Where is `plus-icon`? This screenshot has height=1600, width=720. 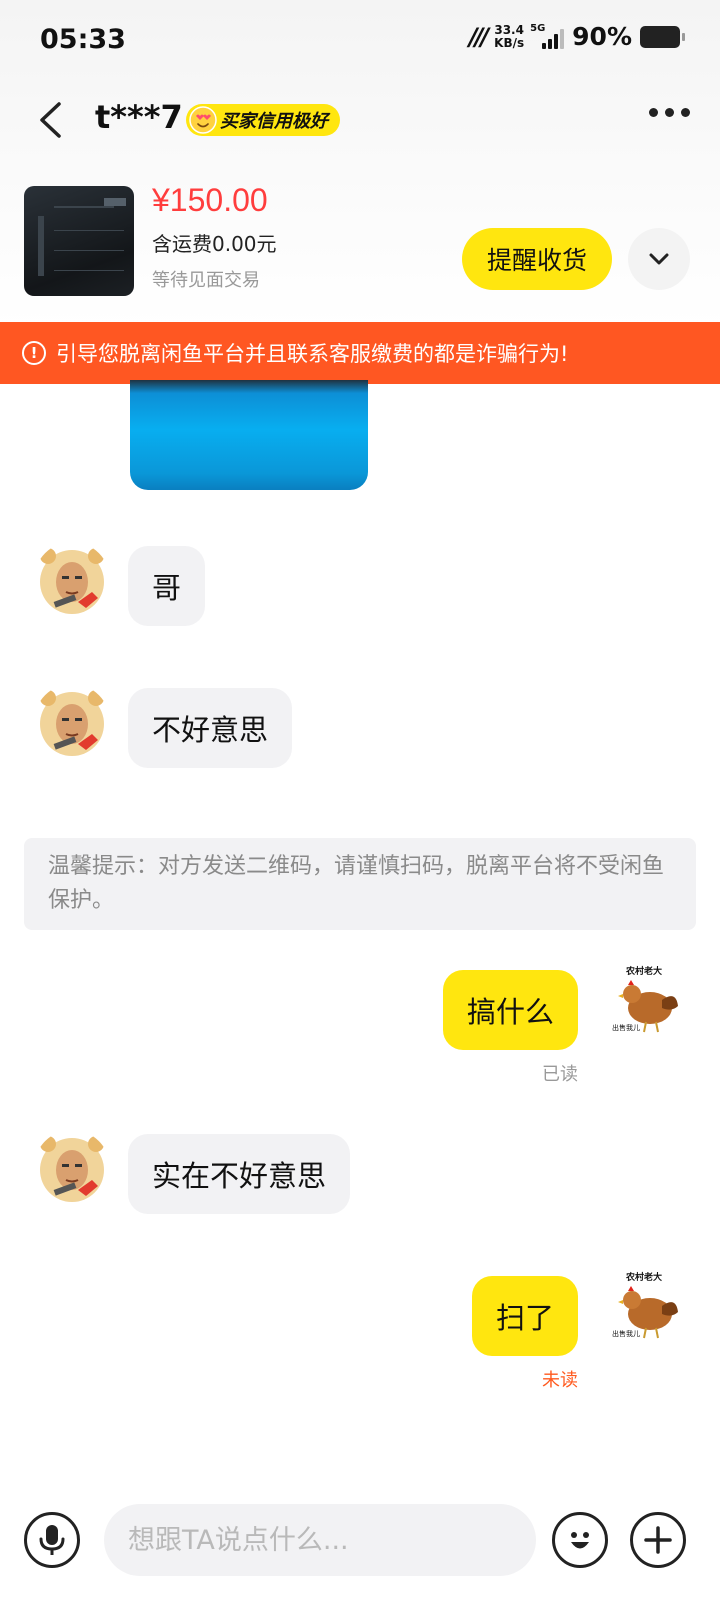 plus-icon is located at coordinates (658, 1540).